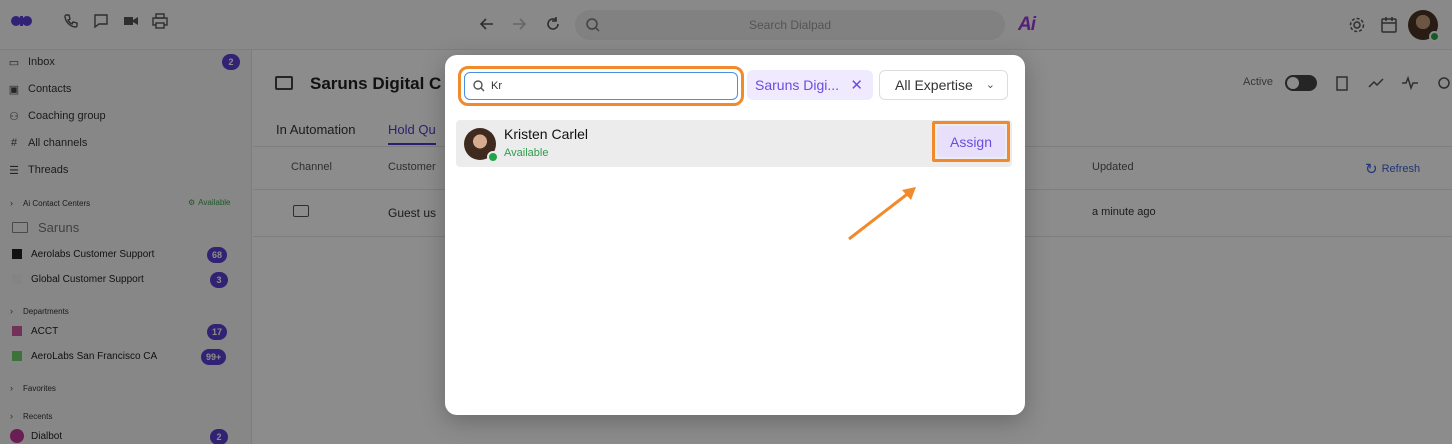  Describe the element at coordinates (856, 85) in the screenshot. I see `close-icon: ✕` at that location.